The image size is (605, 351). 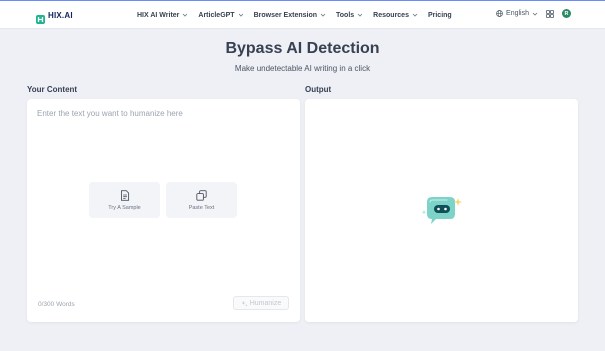 I want to click on nav-item-browser-extension: Browser Extension, so click(x=290, y=15).